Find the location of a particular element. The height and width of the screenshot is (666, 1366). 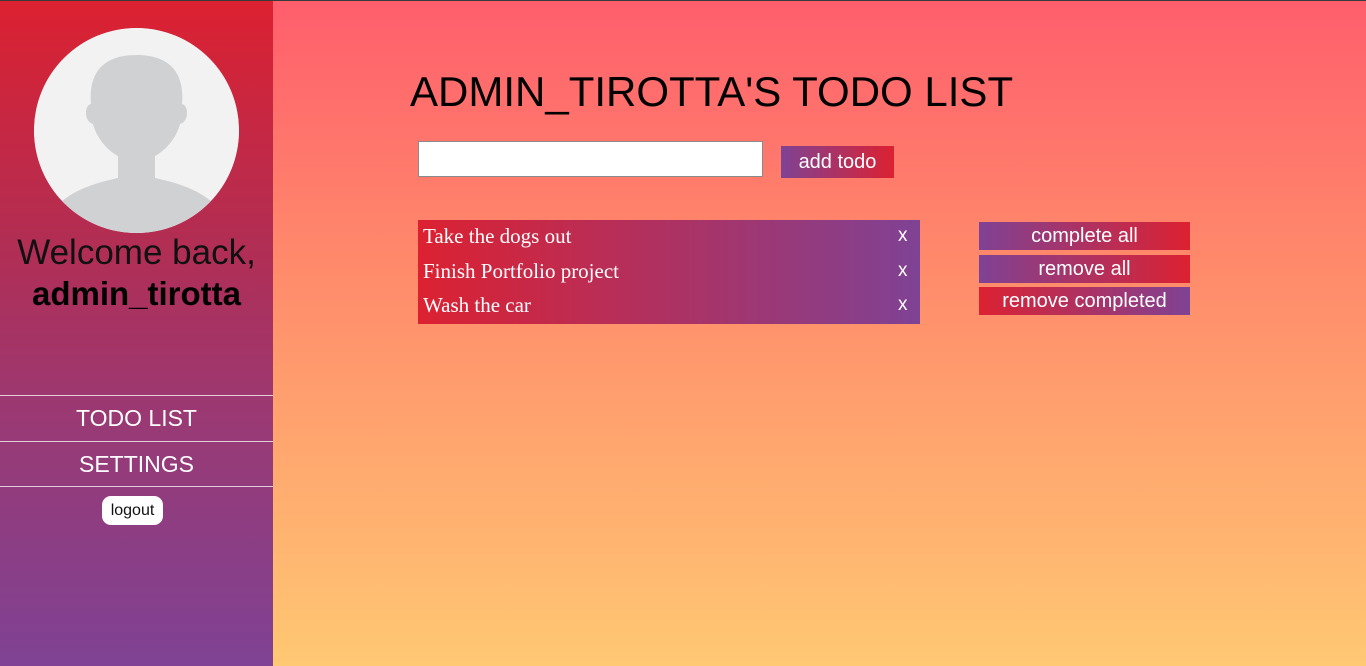

todo-item: Finish Portfolio project x is located at coordinates (669, 272).